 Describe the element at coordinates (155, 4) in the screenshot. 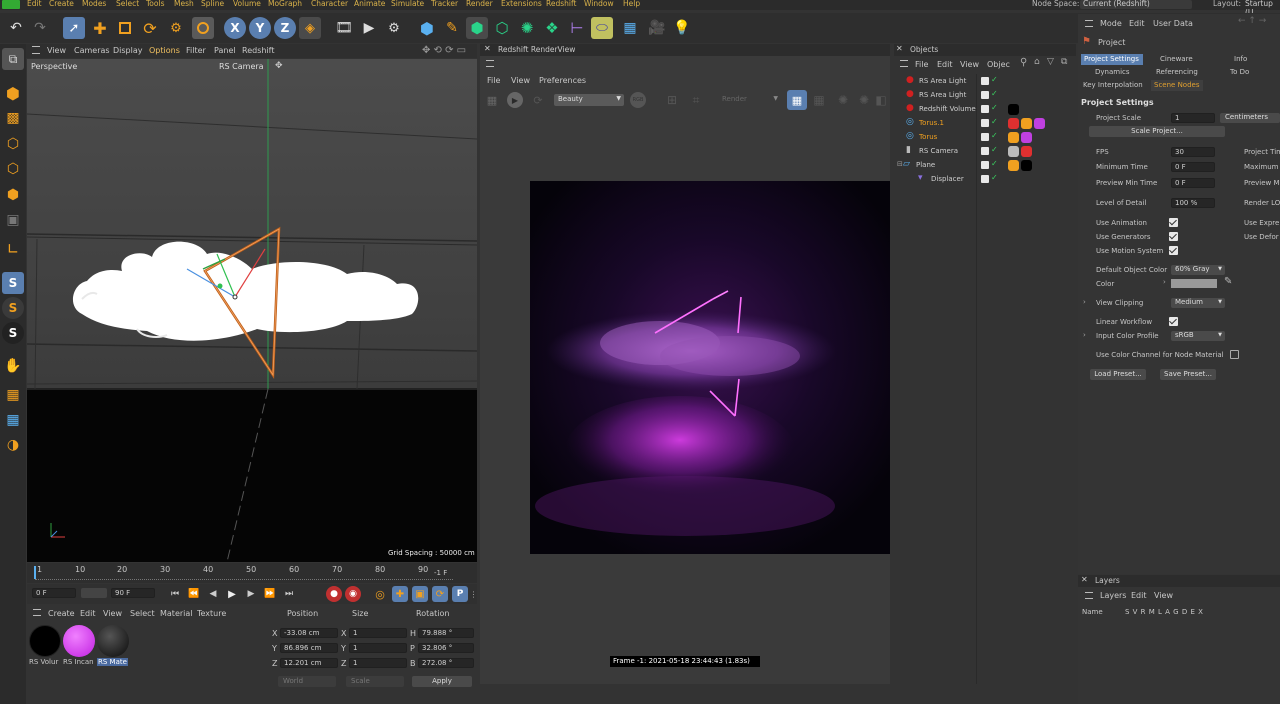

I see `menu-item-tools: Tools` at that location.